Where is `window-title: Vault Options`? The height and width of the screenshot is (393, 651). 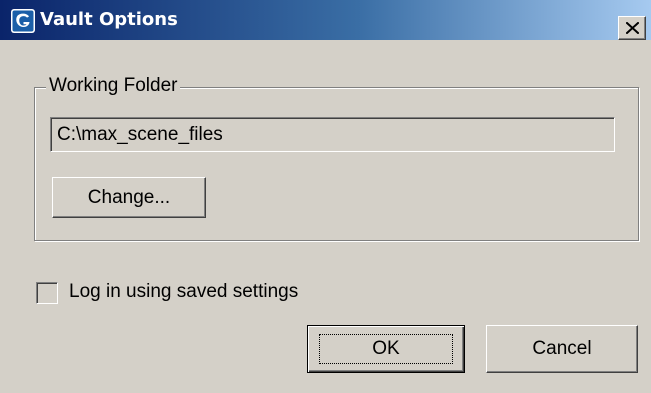
window-title: Vault Options is located at coordinates (109, 19).